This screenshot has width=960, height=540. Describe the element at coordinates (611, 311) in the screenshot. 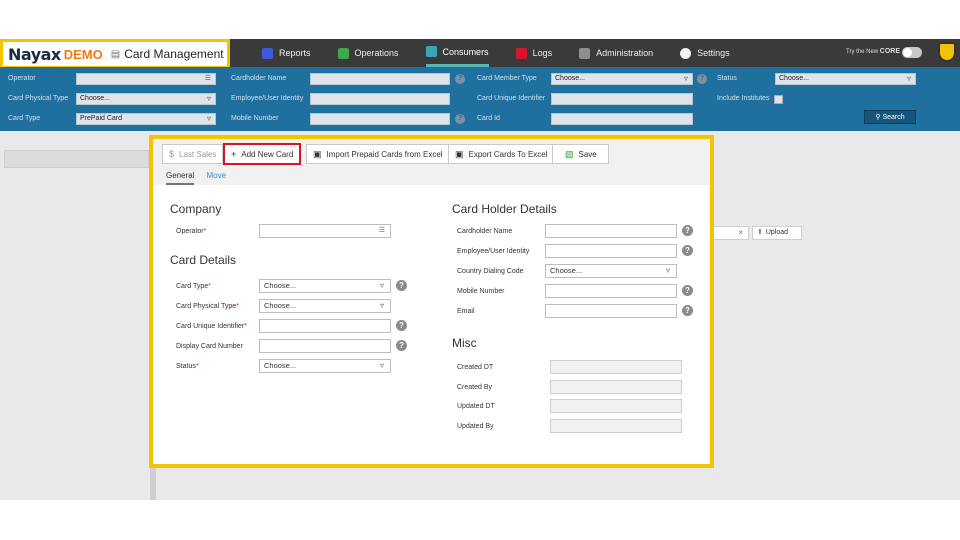

I see `email-input` at that location.